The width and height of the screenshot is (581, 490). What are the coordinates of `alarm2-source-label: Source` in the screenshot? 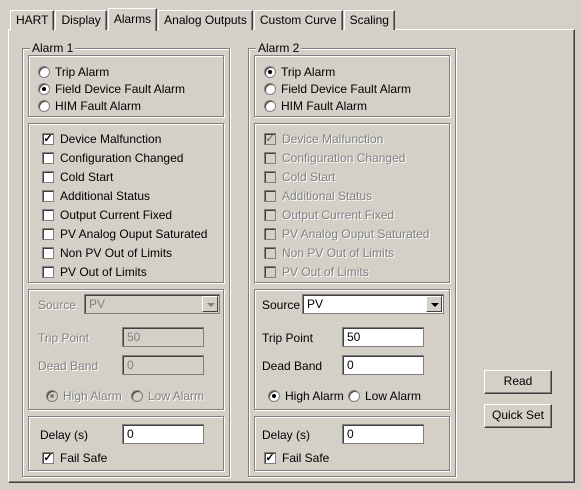 It's located at (281, 305).